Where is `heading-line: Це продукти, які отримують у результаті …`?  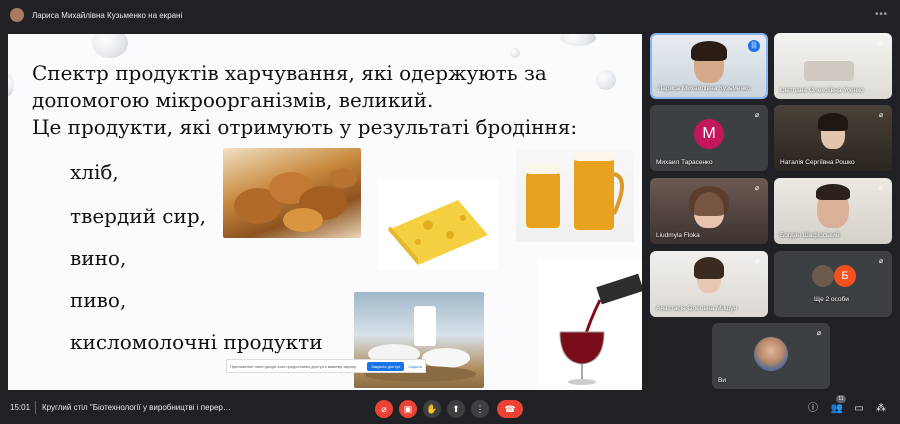 heading-line: Це продукти, які отримують у результаті … is located at coordinates (305, 127).